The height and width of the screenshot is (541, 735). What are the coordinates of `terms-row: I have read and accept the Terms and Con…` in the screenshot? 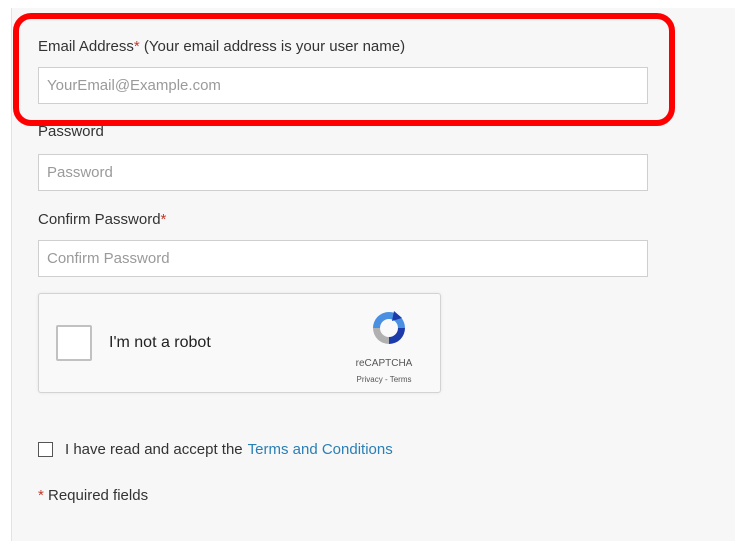 It's located at (215, 449).